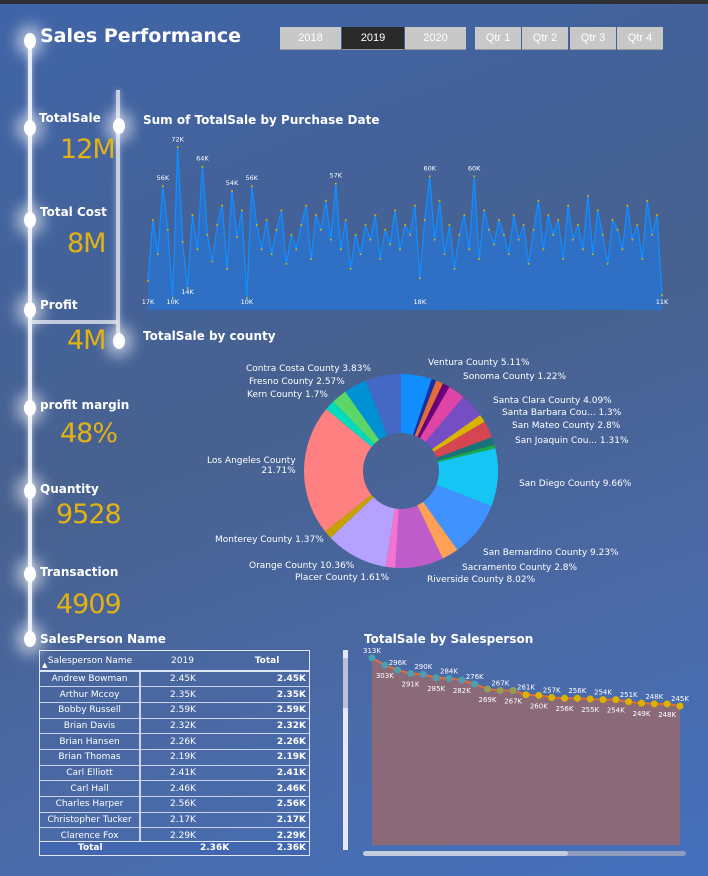 The height and width of the screenshot is (876, 708). Describe the element at coordinates (488, 700) in the screenshot. I see `area-data-label: 269K` at that location.